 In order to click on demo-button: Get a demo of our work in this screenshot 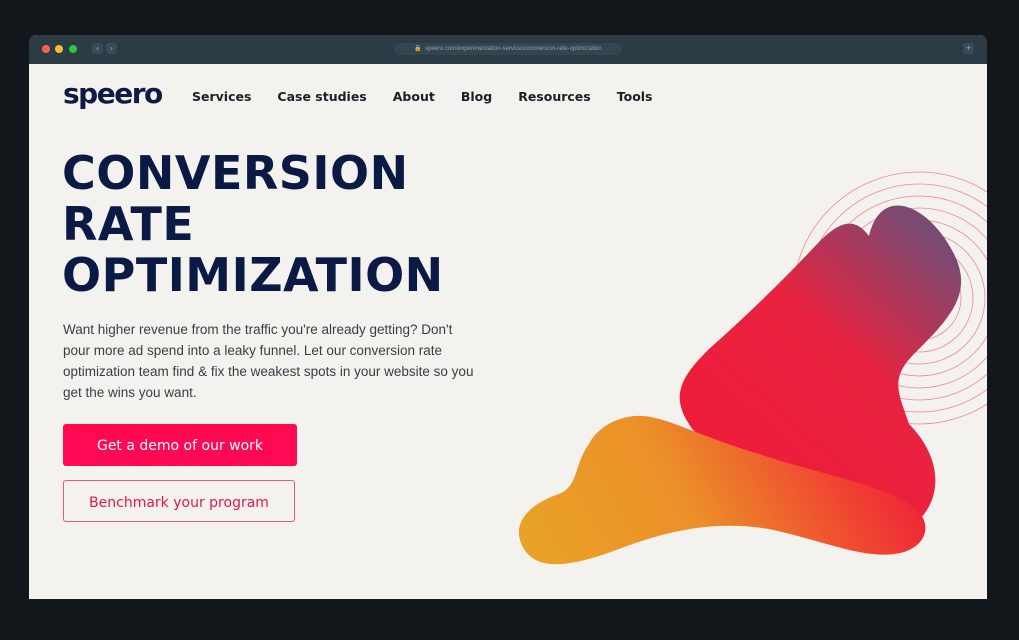, I will do `click(180, 445)`.